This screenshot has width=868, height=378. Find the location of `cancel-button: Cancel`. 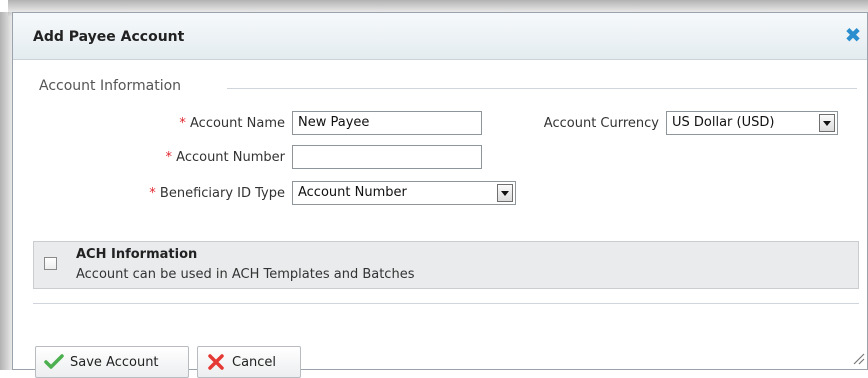

cancel-button: Cancel is located at coordinates (249, 362).